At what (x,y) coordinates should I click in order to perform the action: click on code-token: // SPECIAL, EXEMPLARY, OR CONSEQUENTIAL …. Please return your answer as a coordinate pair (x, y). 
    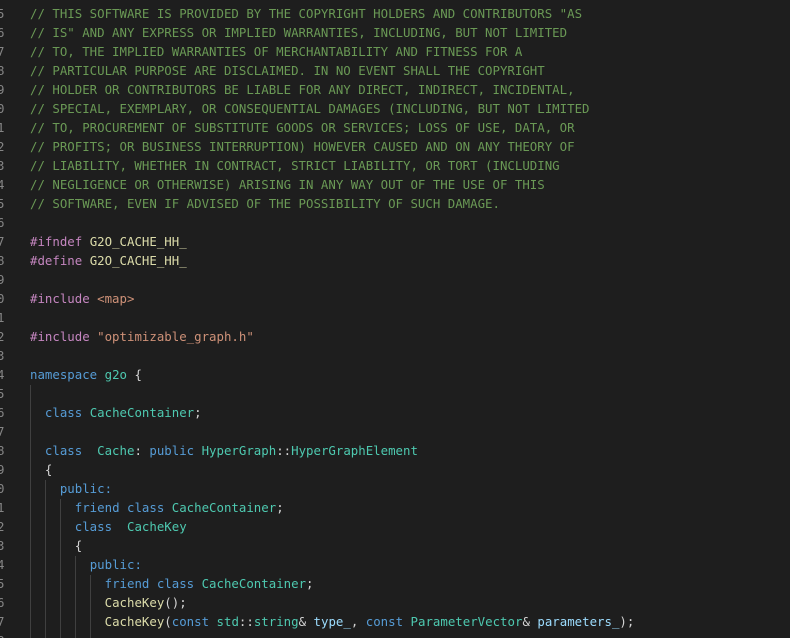
    Looking at the image, I should click on (310, 108).